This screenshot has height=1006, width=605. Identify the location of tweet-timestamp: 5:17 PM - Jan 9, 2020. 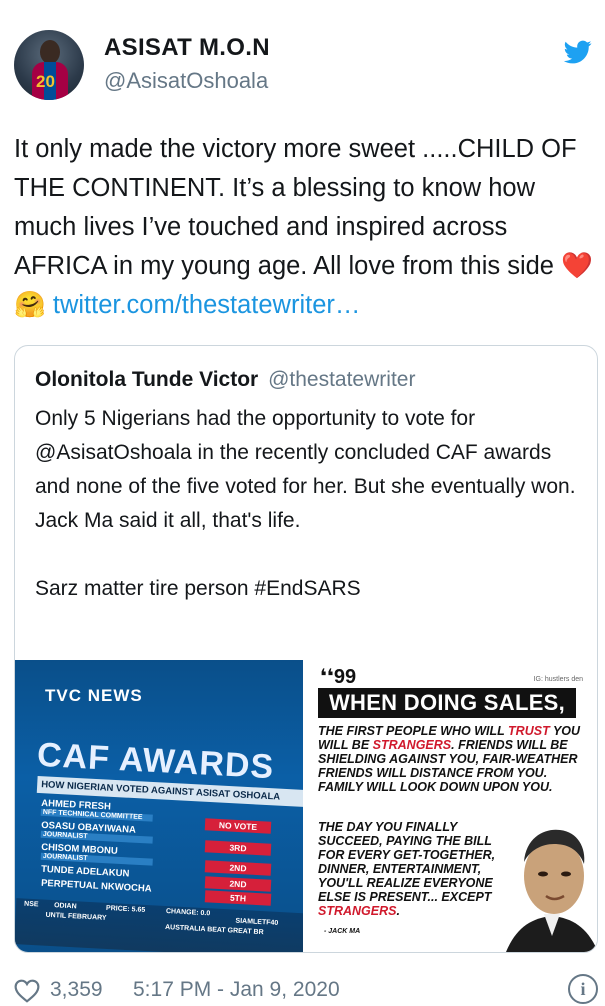
(236, 990).